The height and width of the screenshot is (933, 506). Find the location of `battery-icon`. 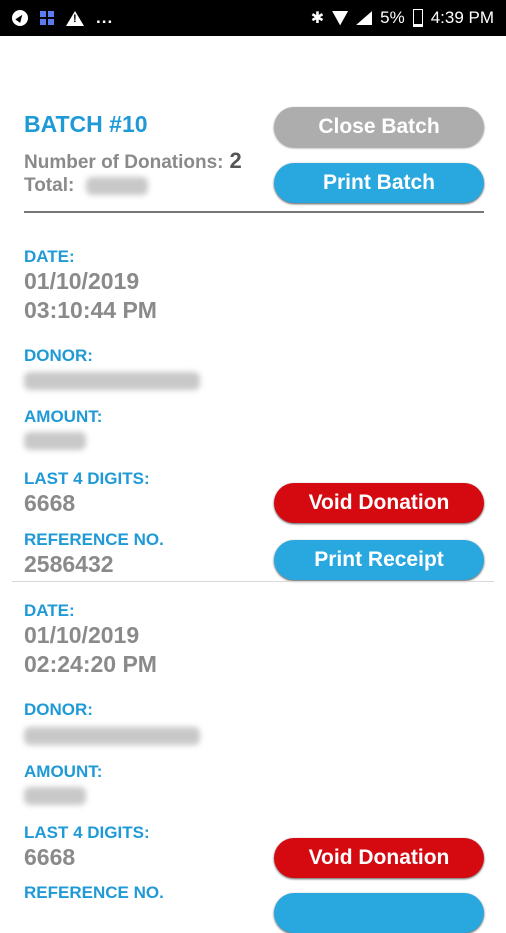

battery-icon is located at coordinates (417, 18).